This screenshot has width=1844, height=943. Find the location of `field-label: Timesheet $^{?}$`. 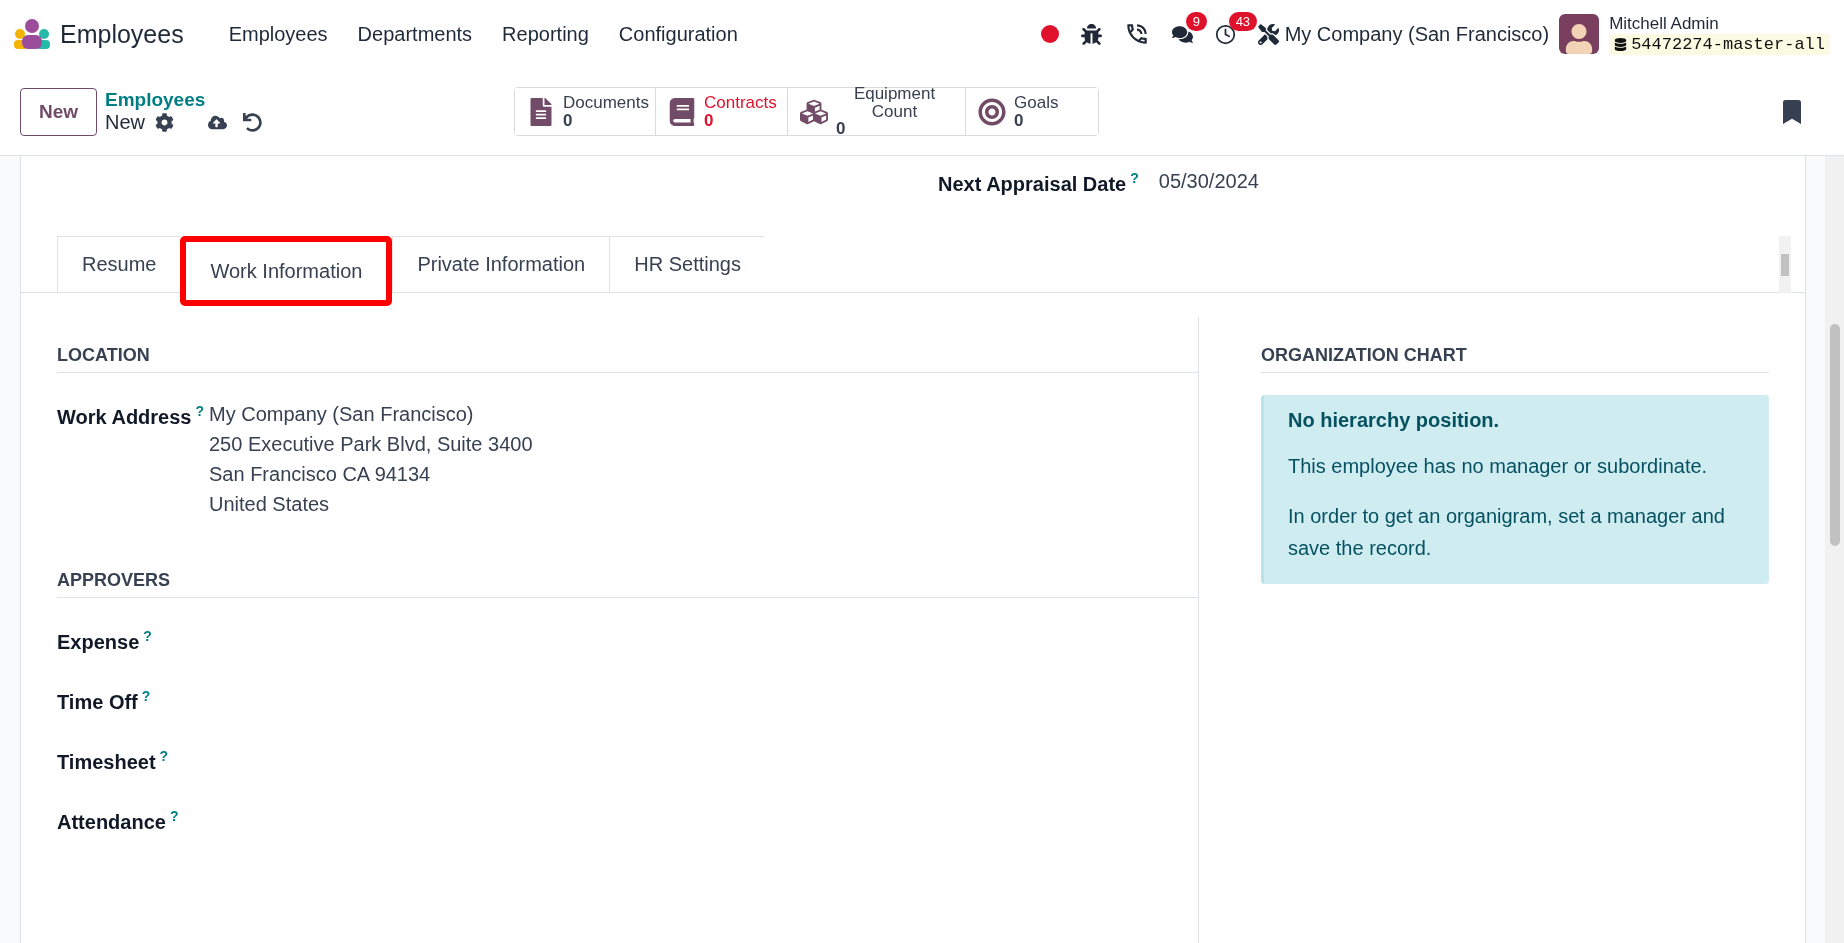

field-label: Timesheet $^{?}$ is located at coordinates (113, 761).